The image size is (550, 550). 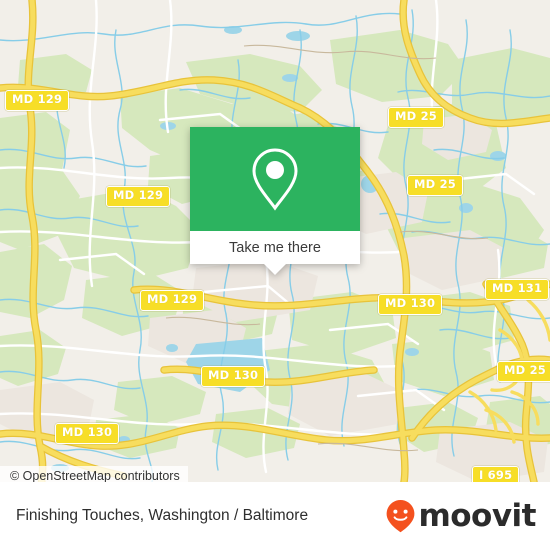 I want to click on take-me-there-button: Take me there, so click(x=275, y=247).